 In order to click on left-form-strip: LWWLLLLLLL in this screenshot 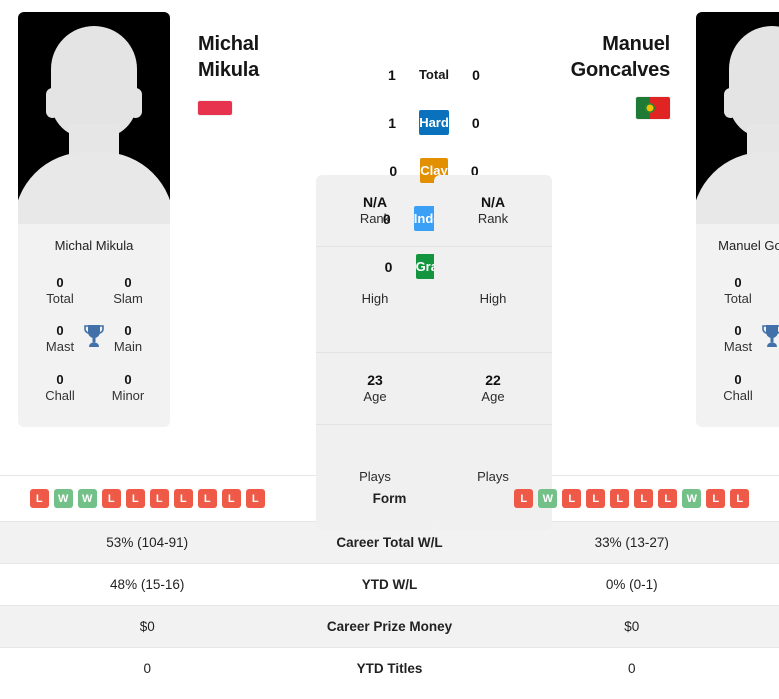, I will do `click(147, 498)`.